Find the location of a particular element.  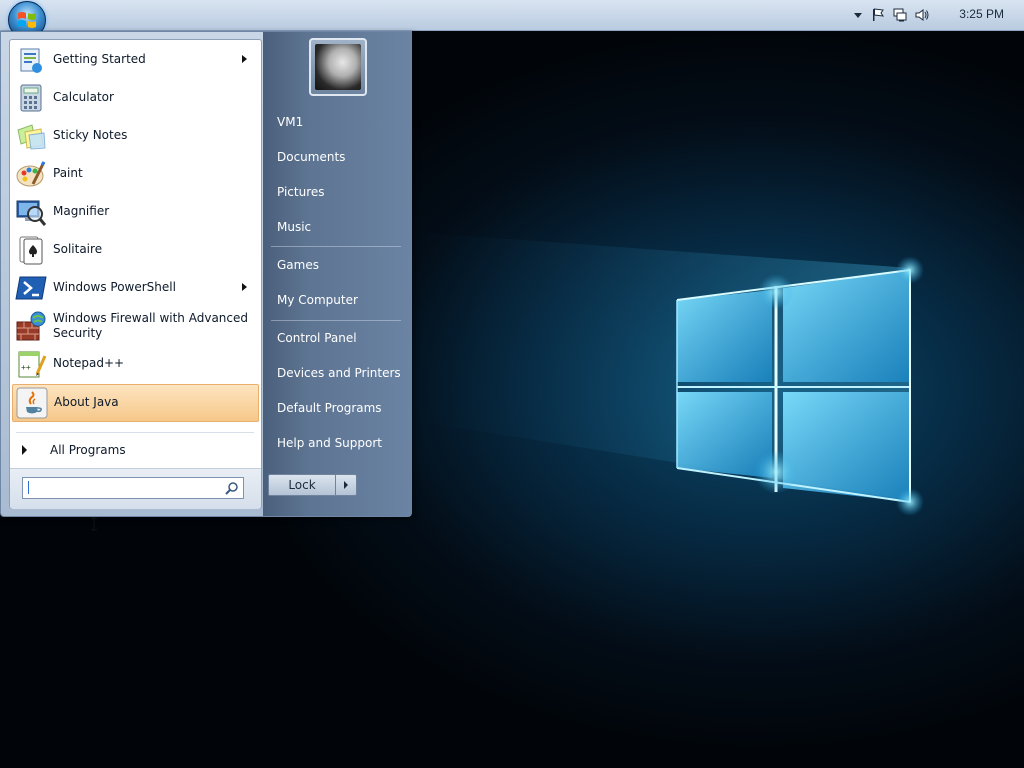

program-label: Calculator is located at coordinates (83, 97).